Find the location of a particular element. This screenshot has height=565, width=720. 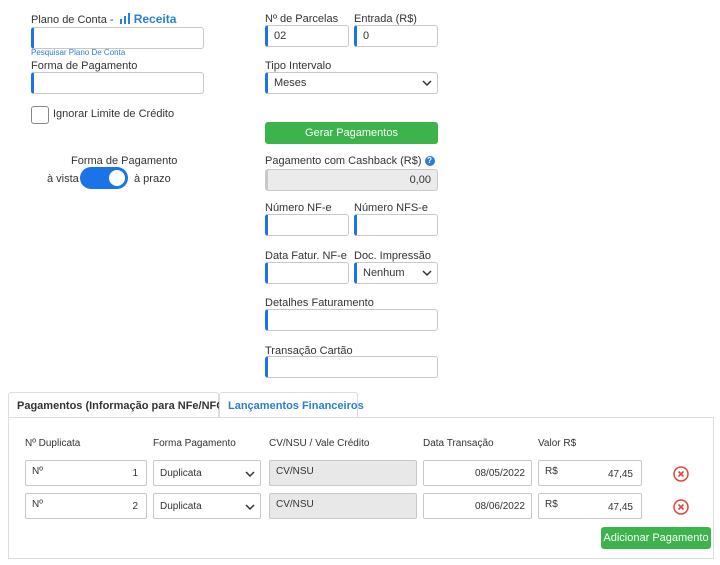

header-data: Data Transação is located at coordinates (458, 443).